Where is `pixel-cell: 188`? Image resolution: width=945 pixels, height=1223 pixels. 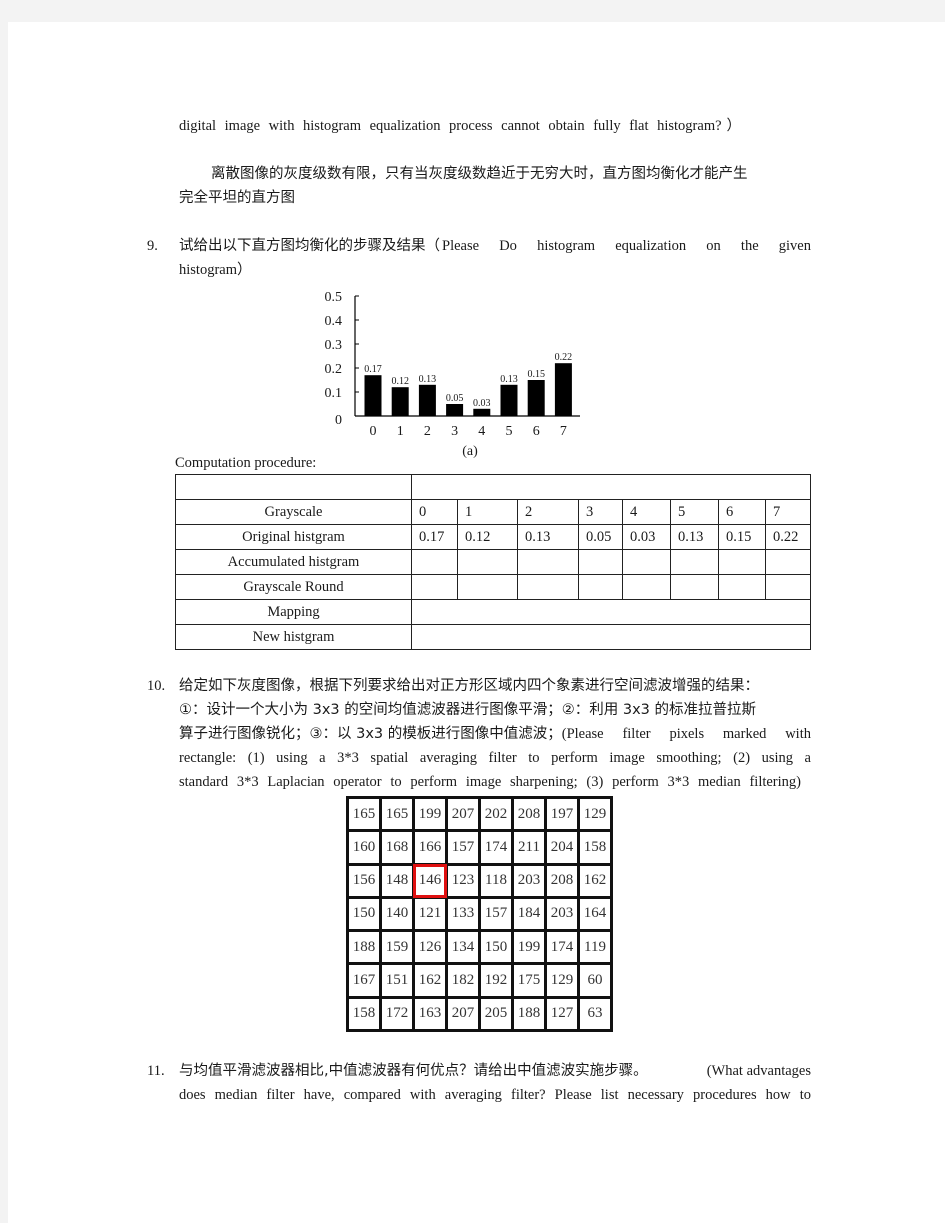 pixel-cell: 188 is located at coordinates (529, 1013).